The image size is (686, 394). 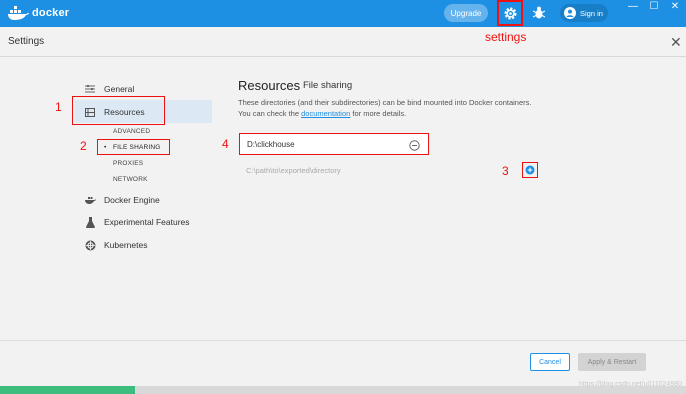 What do you see at coordinates (119, 89) in the screenshot?
I see `sidebar-item-label: General` at bounding box center [119, 89].